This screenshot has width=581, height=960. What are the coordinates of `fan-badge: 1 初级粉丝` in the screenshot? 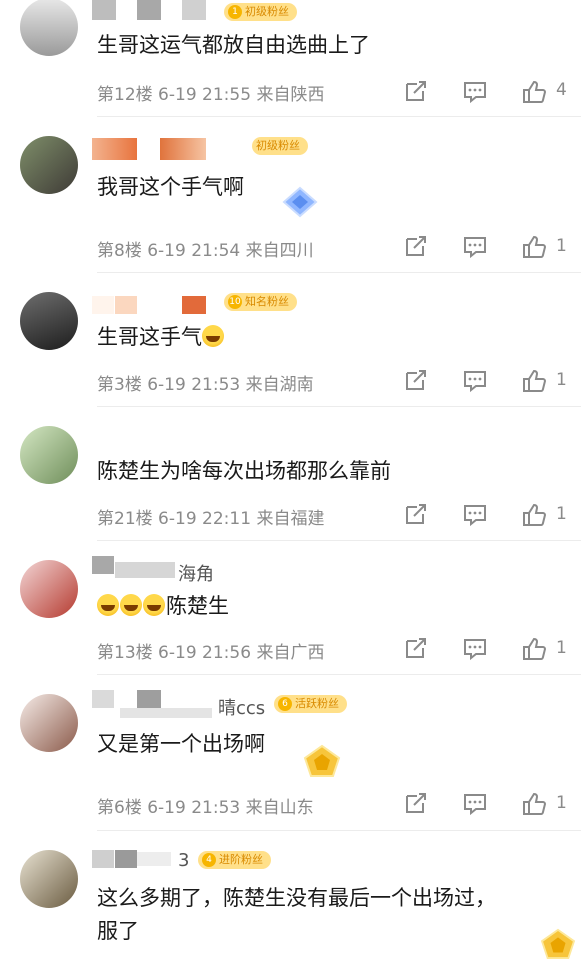 It's located at (260, 12).